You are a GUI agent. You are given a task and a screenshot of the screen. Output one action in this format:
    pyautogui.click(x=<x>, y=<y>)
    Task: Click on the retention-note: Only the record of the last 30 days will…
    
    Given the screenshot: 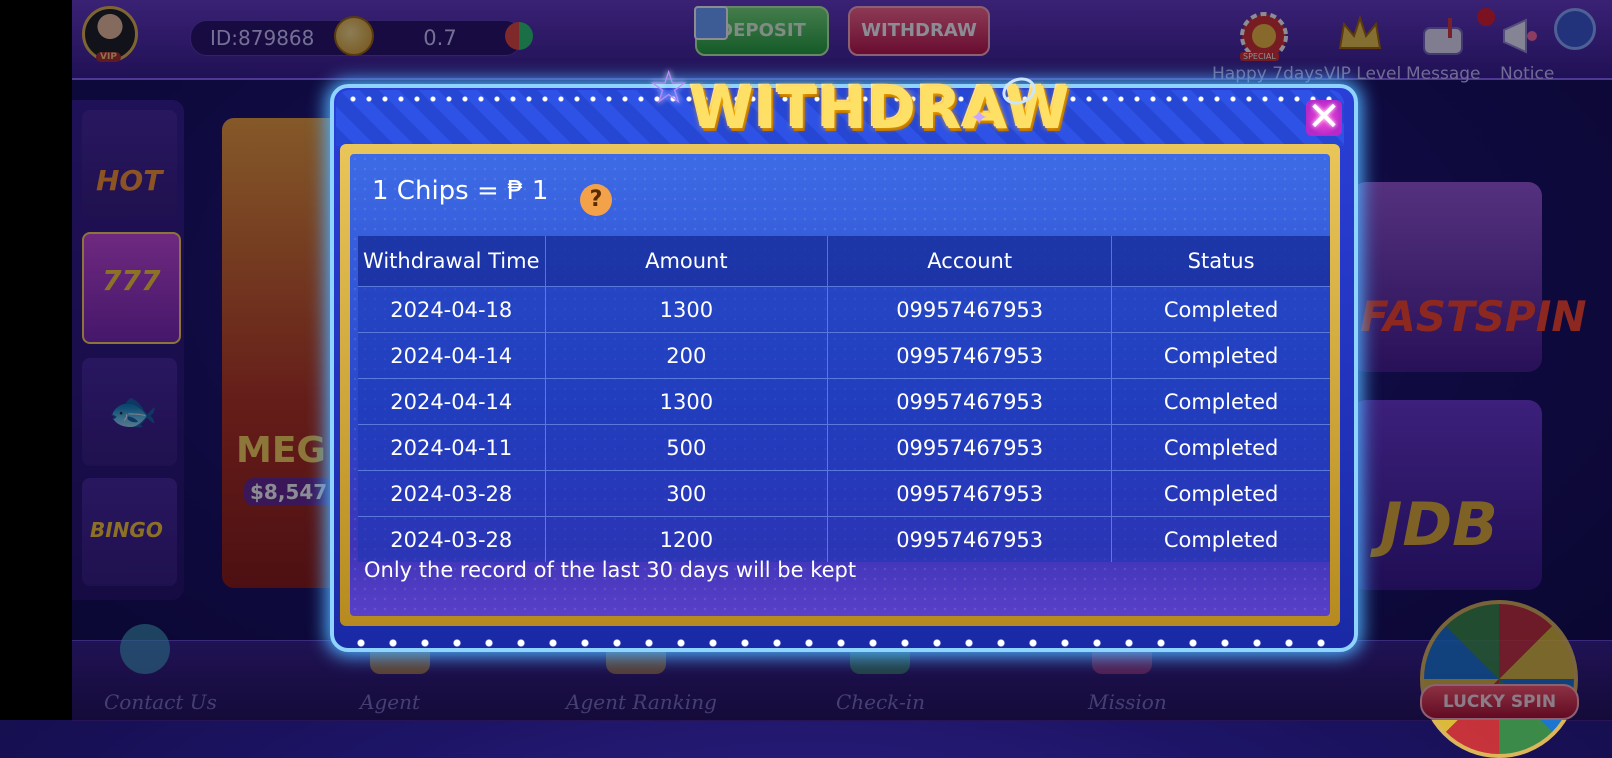 What is the action you would take?
    pyautogui.click(x=610, y=570)
    